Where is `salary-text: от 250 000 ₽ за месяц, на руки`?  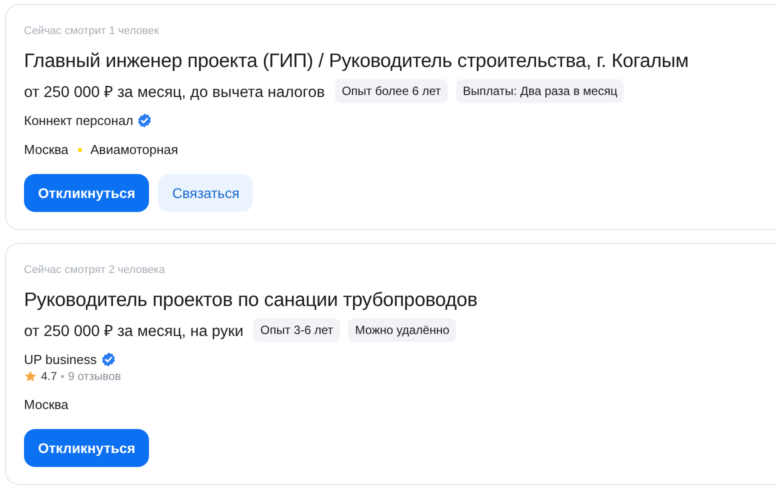 salary-text: от 250 000 ₽ за месяц, на руки is located at coordinates (134, 331).